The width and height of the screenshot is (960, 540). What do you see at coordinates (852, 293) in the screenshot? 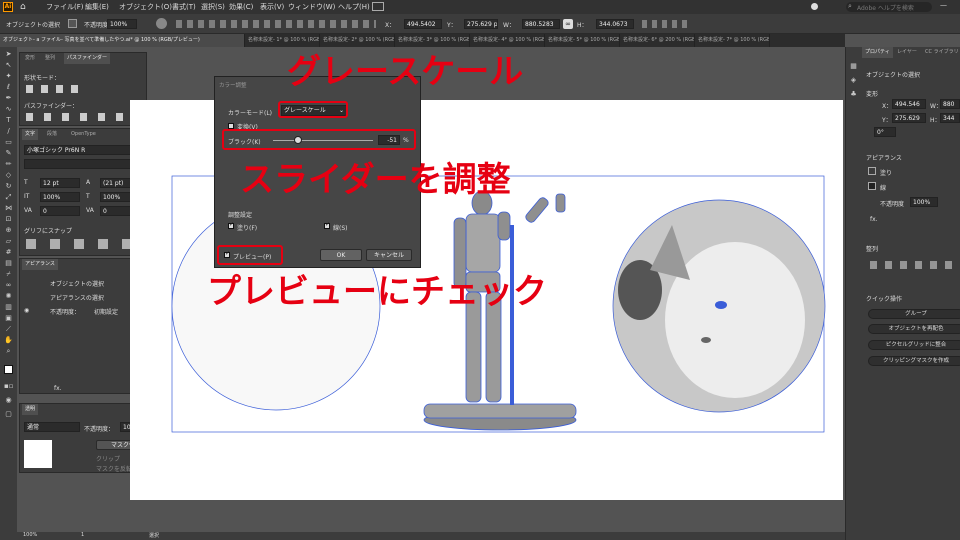
I see `right-dock-strip: ▦ ◈ ♣` at bounding box center [852, 293].